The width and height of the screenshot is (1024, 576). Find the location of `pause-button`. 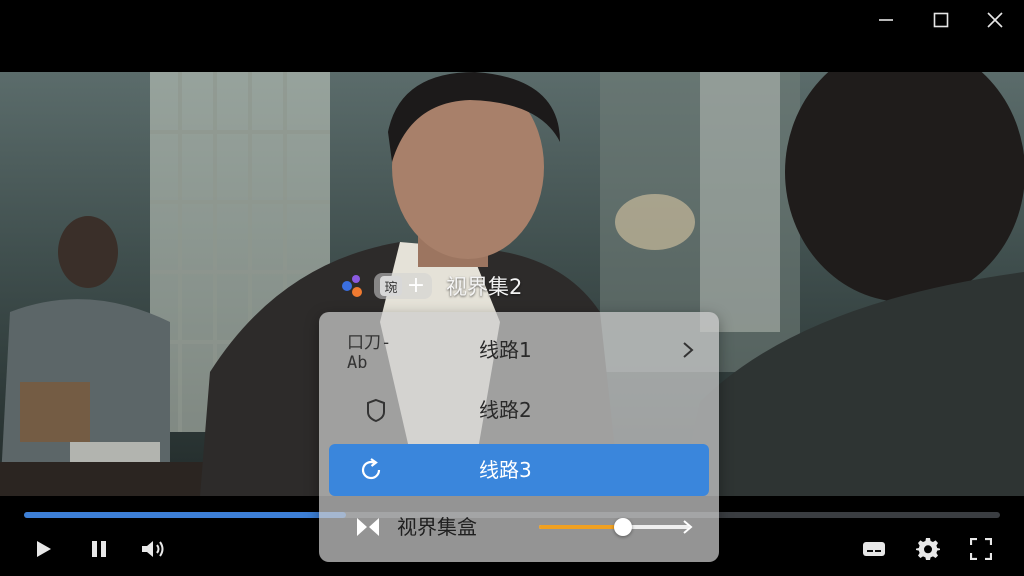

pause-button is located at coordinates (99, 549).